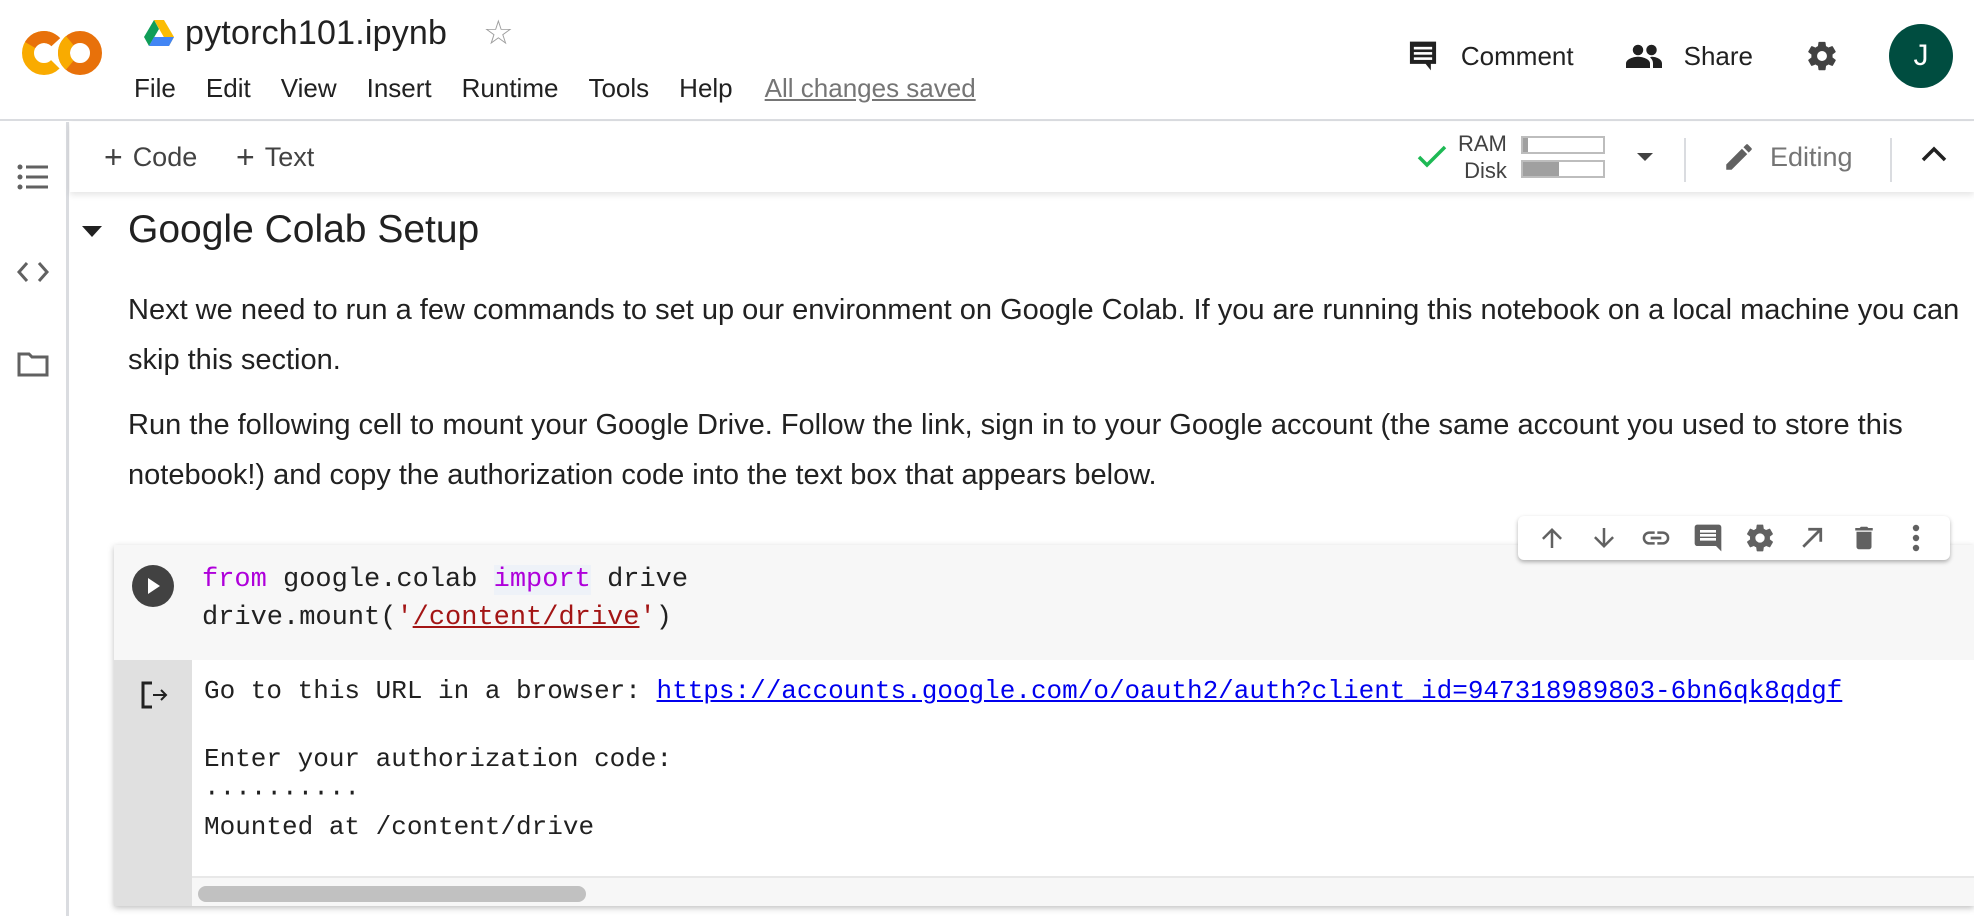 The image size is (1974, 916). I want to click on share-label: Share, so click(1718, 55).